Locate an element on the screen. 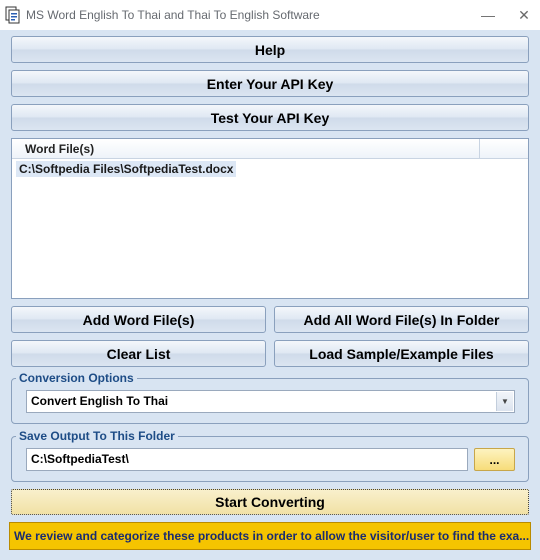  list-item: C:\Softpedia Files\SoftpediaTest.docx is located at coordinates (126, 169).